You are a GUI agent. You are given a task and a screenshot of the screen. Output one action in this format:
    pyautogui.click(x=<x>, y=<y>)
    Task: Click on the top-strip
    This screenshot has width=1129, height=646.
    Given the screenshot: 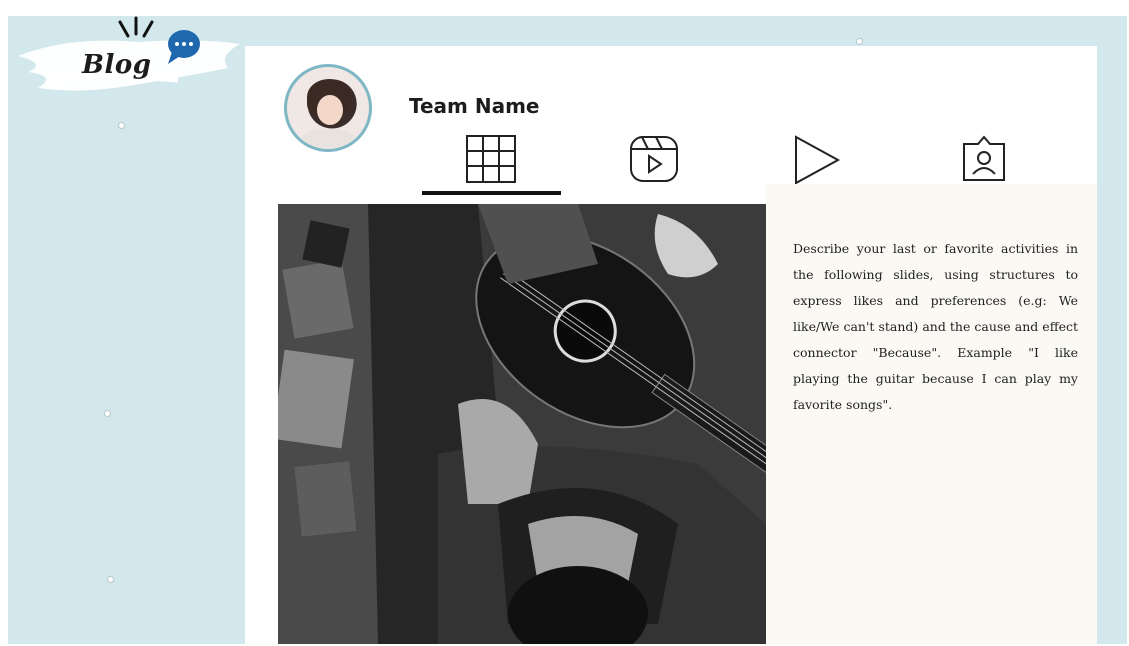 What is the action you would take?
    pyautogui.click(x=564, y=8)
    